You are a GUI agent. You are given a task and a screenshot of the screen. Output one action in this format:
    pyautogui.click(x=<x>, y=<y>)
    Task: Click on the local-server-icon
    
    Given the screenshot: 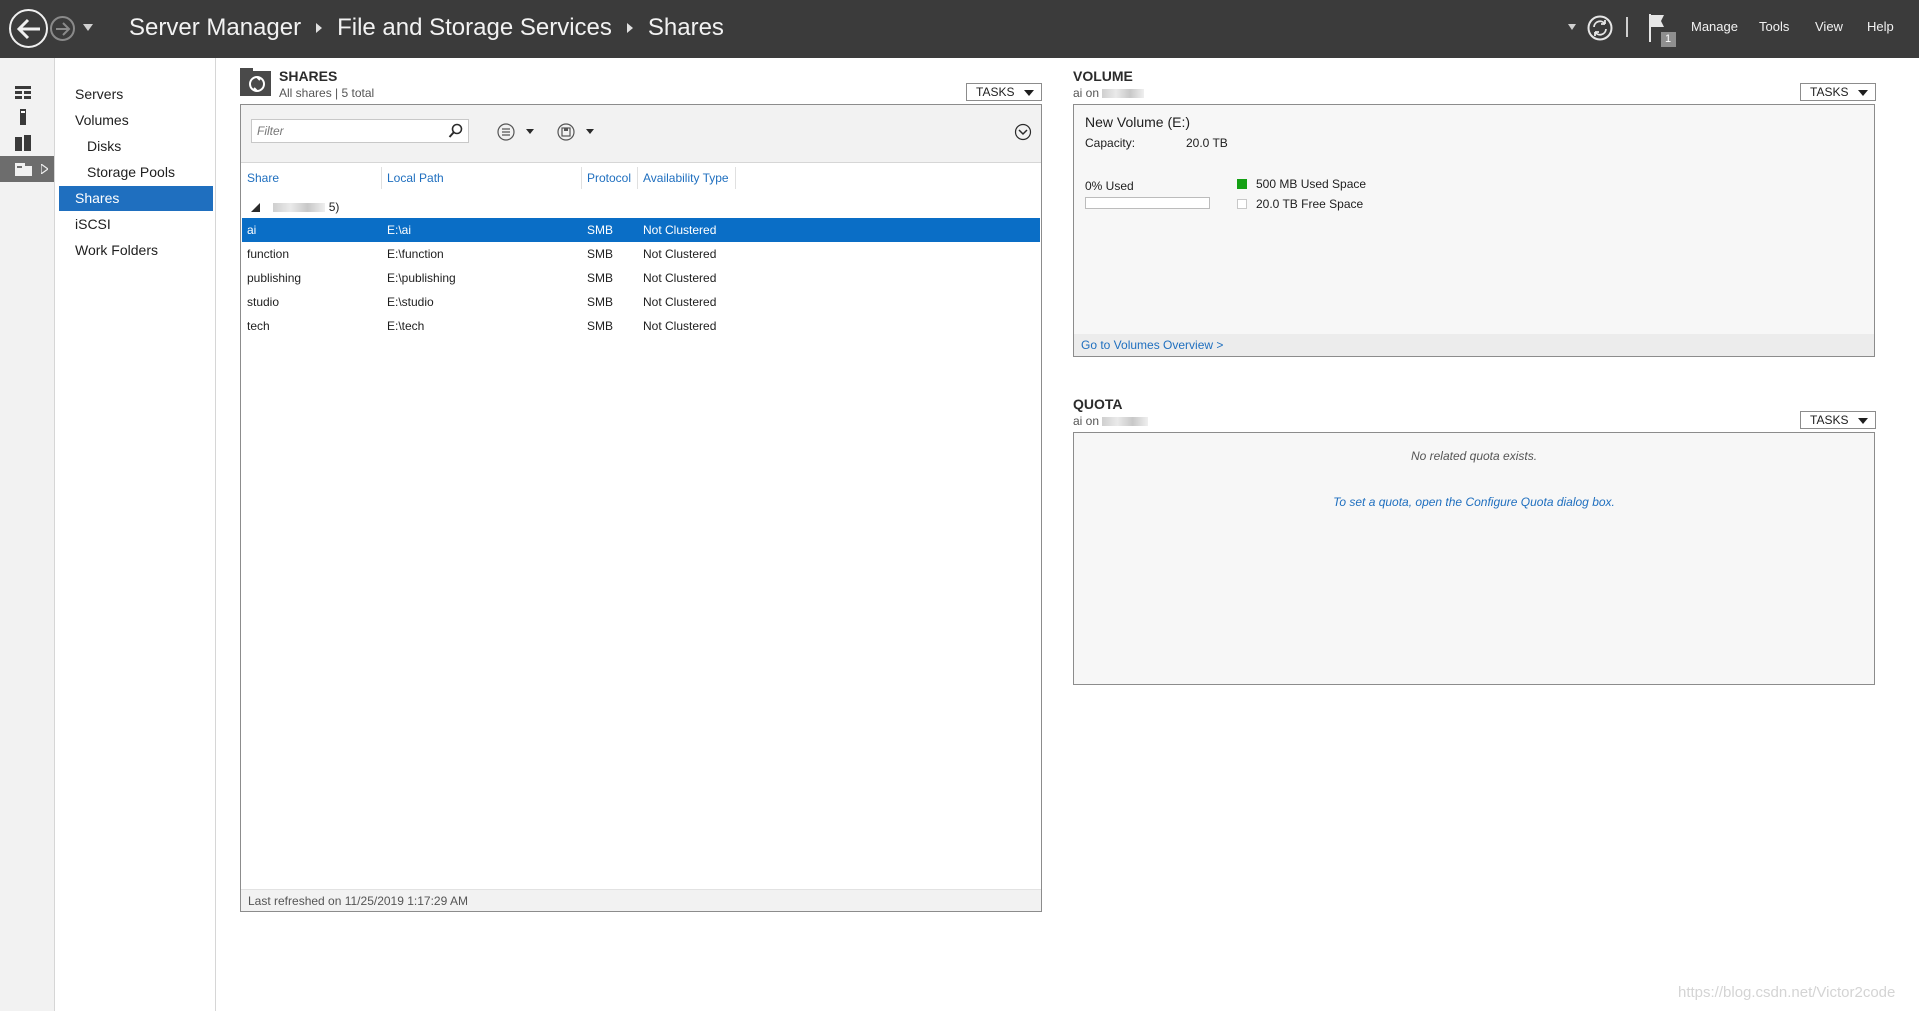 What is the action you would take?
    pyautogui.click(x=23, y=117)
    